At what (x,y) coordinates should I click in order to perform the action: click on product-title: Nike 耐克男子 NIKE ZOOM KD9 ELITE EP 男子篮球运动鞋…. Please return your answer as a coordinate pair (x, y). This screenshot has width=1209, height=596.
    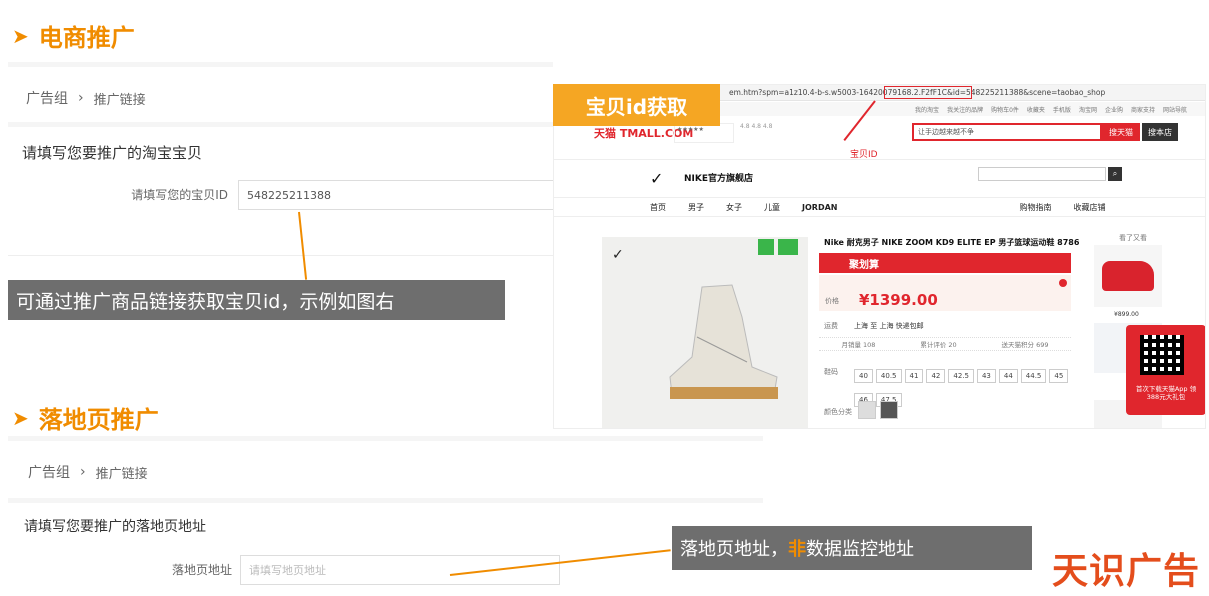
    Looking at the image, I should click on (951, 242).